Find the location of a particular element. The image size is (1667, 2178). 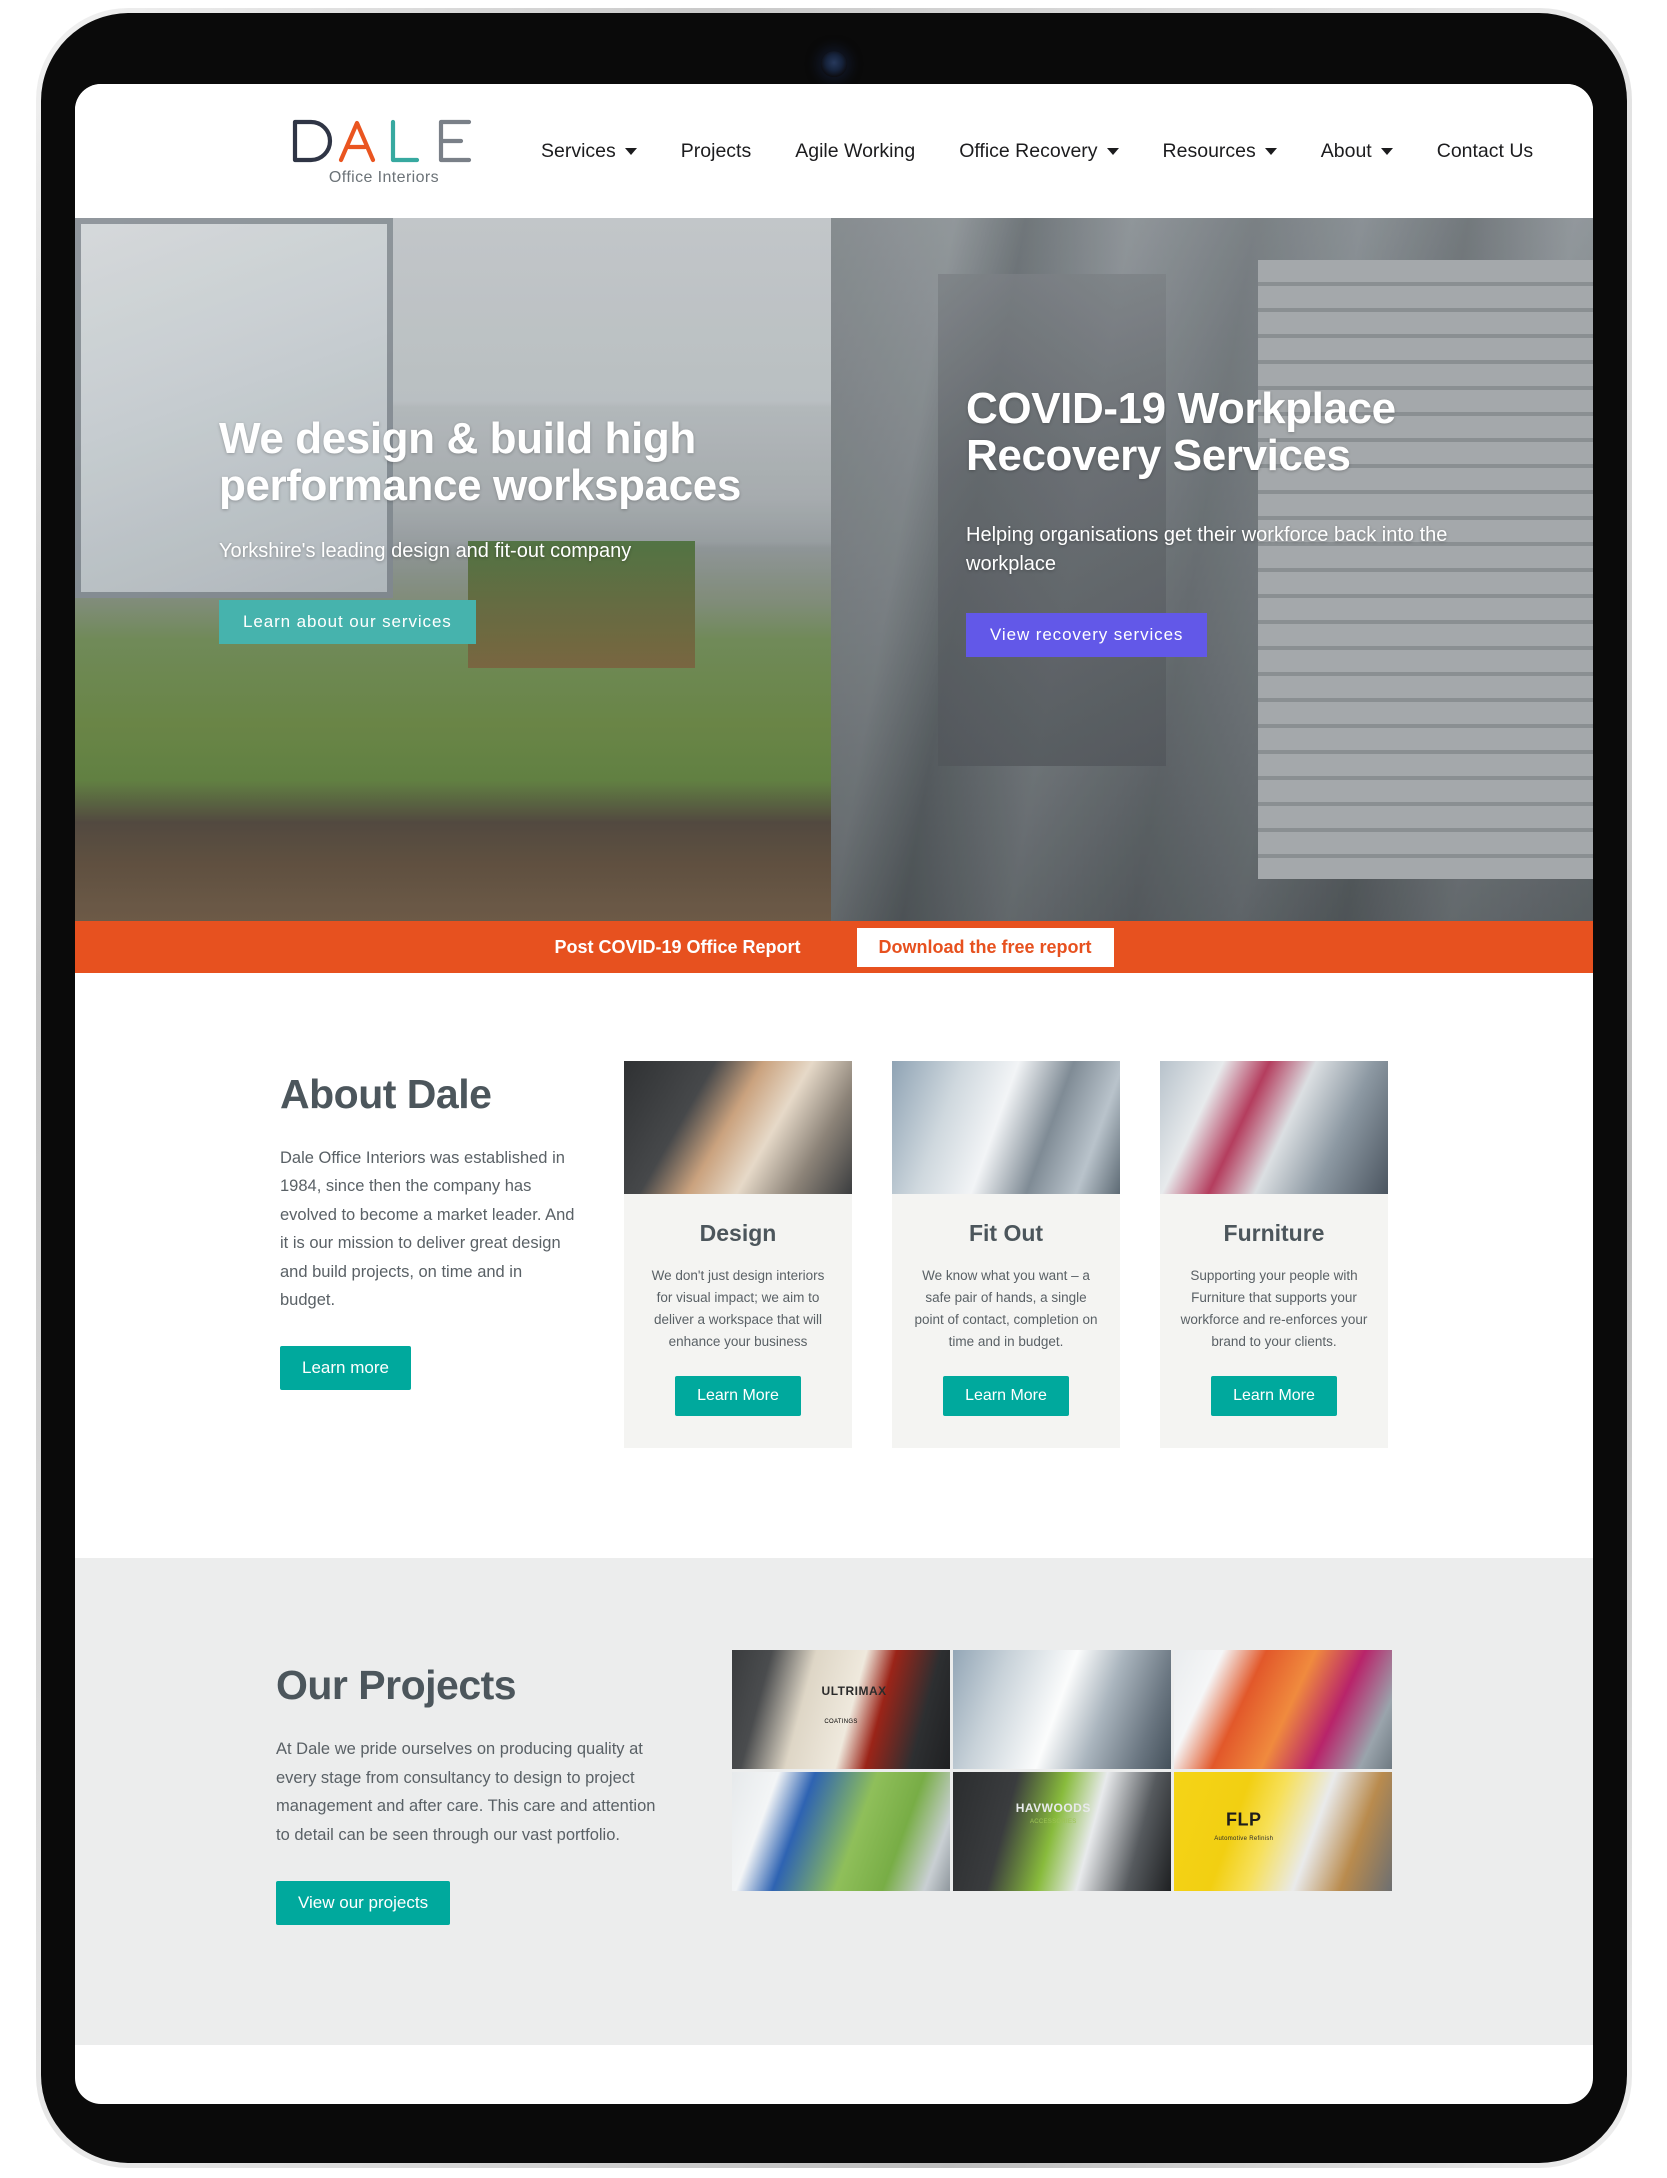

project-tile-sublabel: Automotive Refinish is located at coordinates (1244, 1839).